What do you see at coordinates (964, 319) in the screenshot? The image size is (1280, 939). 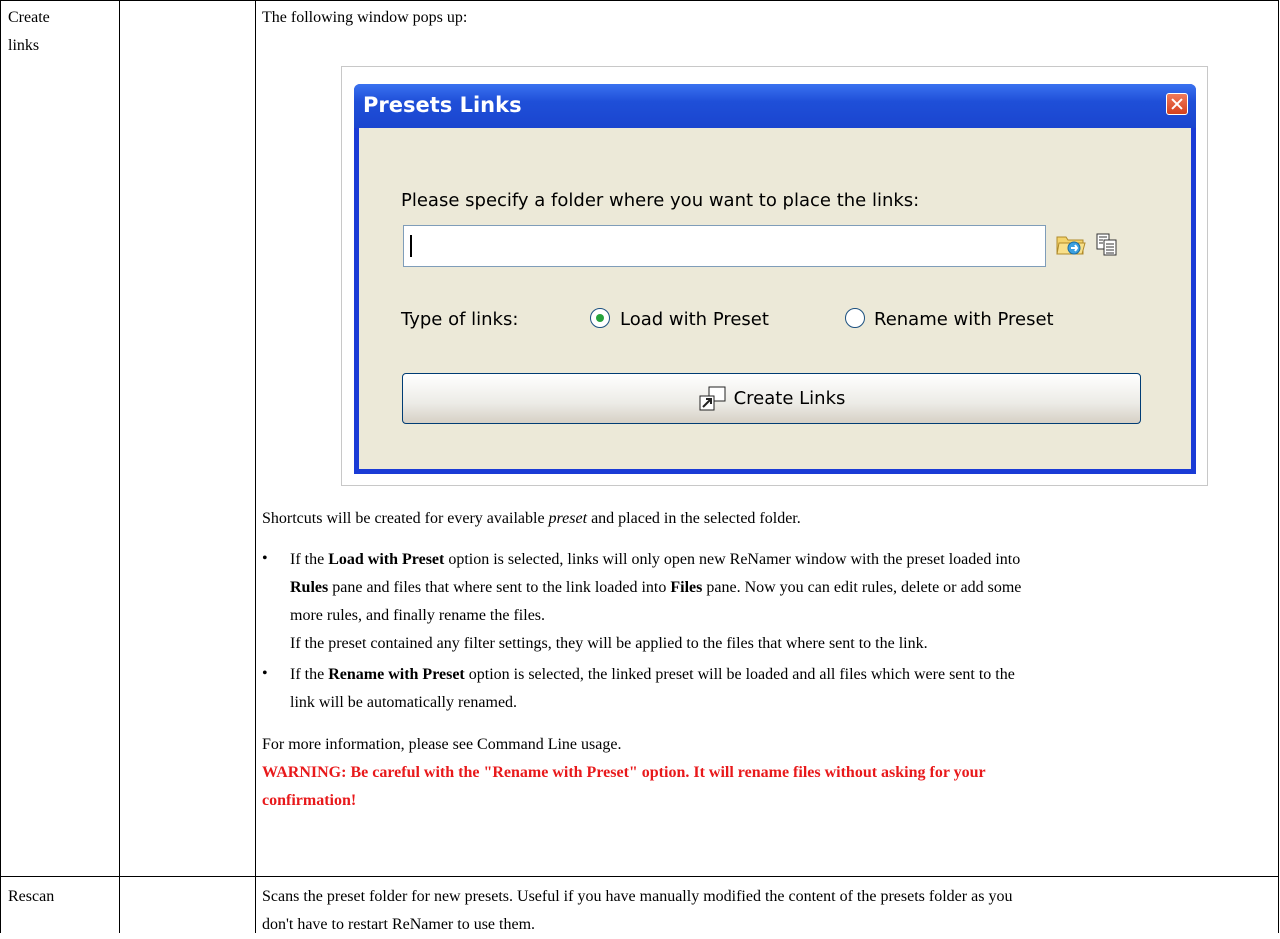 I see `radio-rename-with-preset-label: Rename with Preset` at bounding box center [964, 319].